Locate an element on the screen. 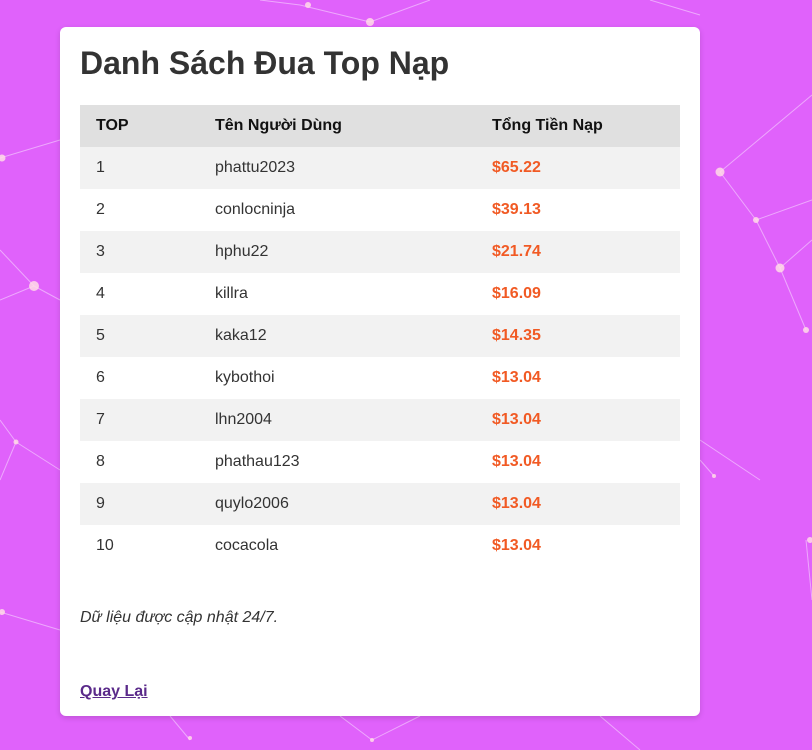  username-cell: phathau123 is located at coordinates (337, 462).